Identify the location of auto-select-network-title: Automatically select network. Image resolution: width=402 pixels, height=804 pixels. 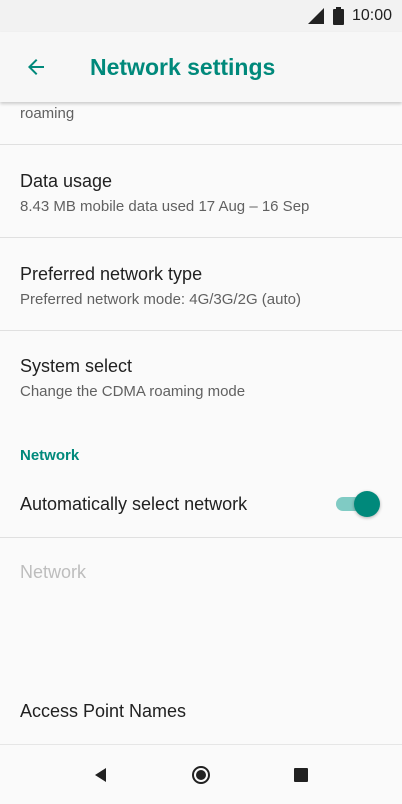
(134, 504).